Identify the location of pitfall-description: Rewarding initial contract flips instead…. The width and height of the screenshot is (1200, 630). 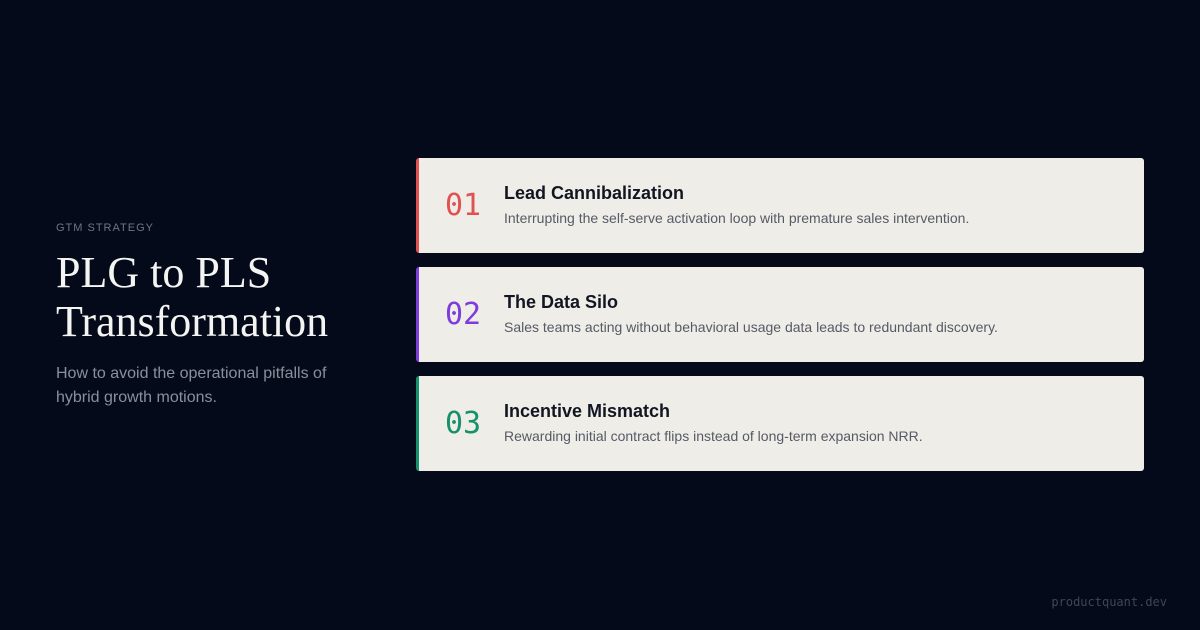
(713, 436).